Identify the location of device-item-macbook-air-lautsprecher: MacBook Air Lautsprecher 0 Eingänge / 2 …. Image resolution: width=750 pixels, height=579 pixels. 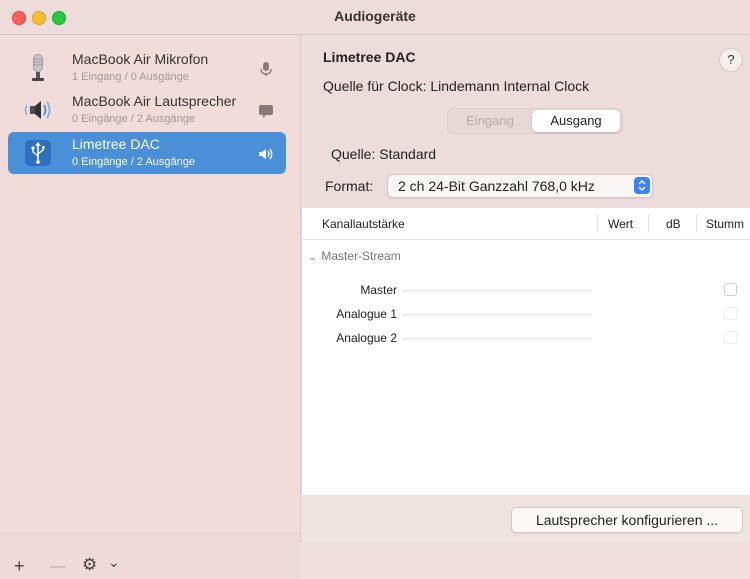
(147, 110).